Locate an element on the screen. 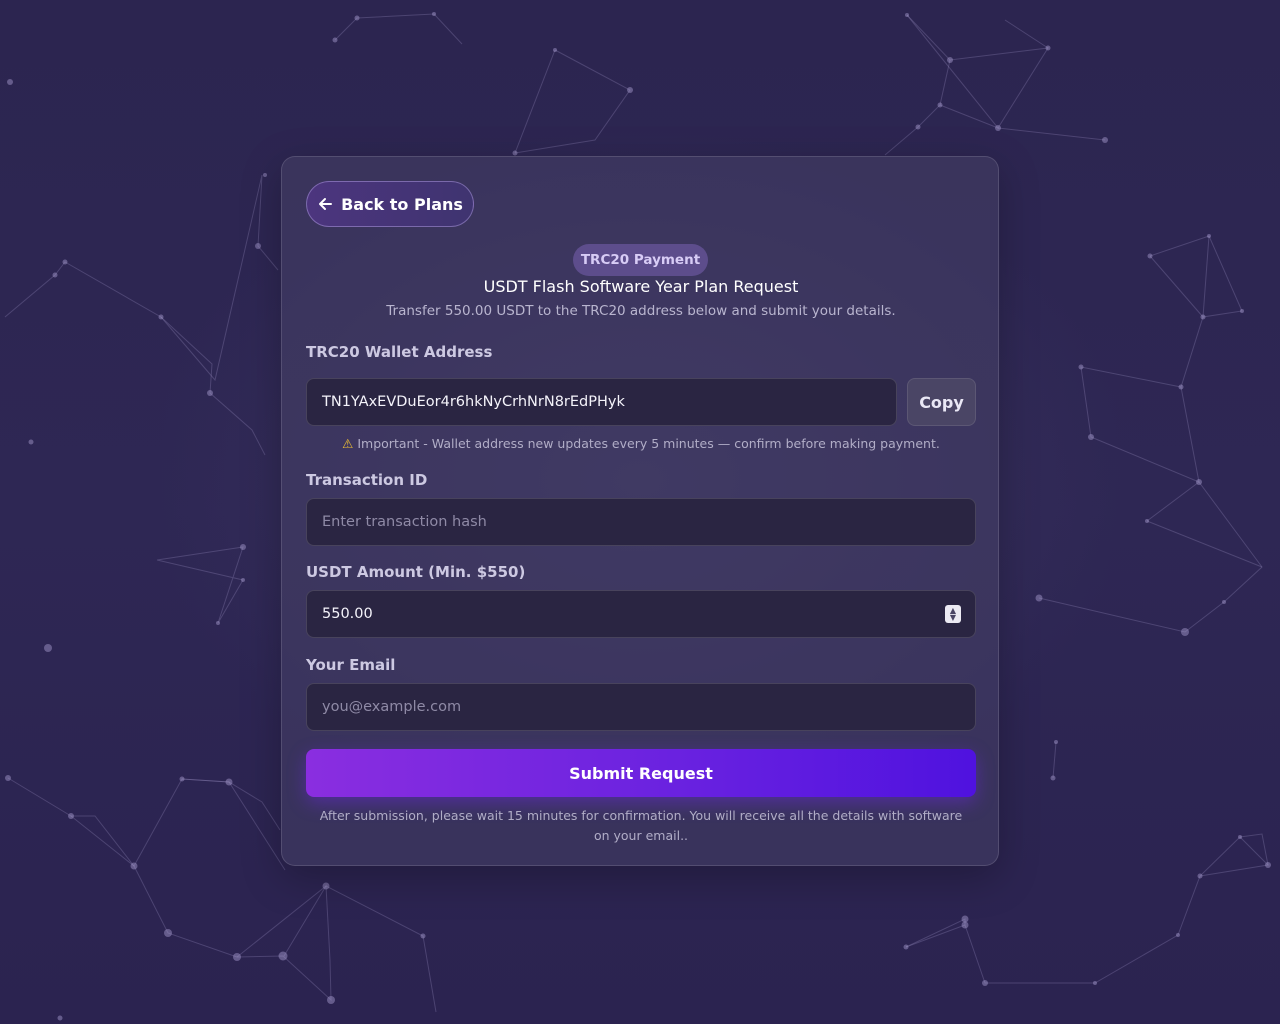 The width and height of the screenshot is (1280, 1024). payment-method-badge: TRC20 Payment is located at coordinates (640, 260).